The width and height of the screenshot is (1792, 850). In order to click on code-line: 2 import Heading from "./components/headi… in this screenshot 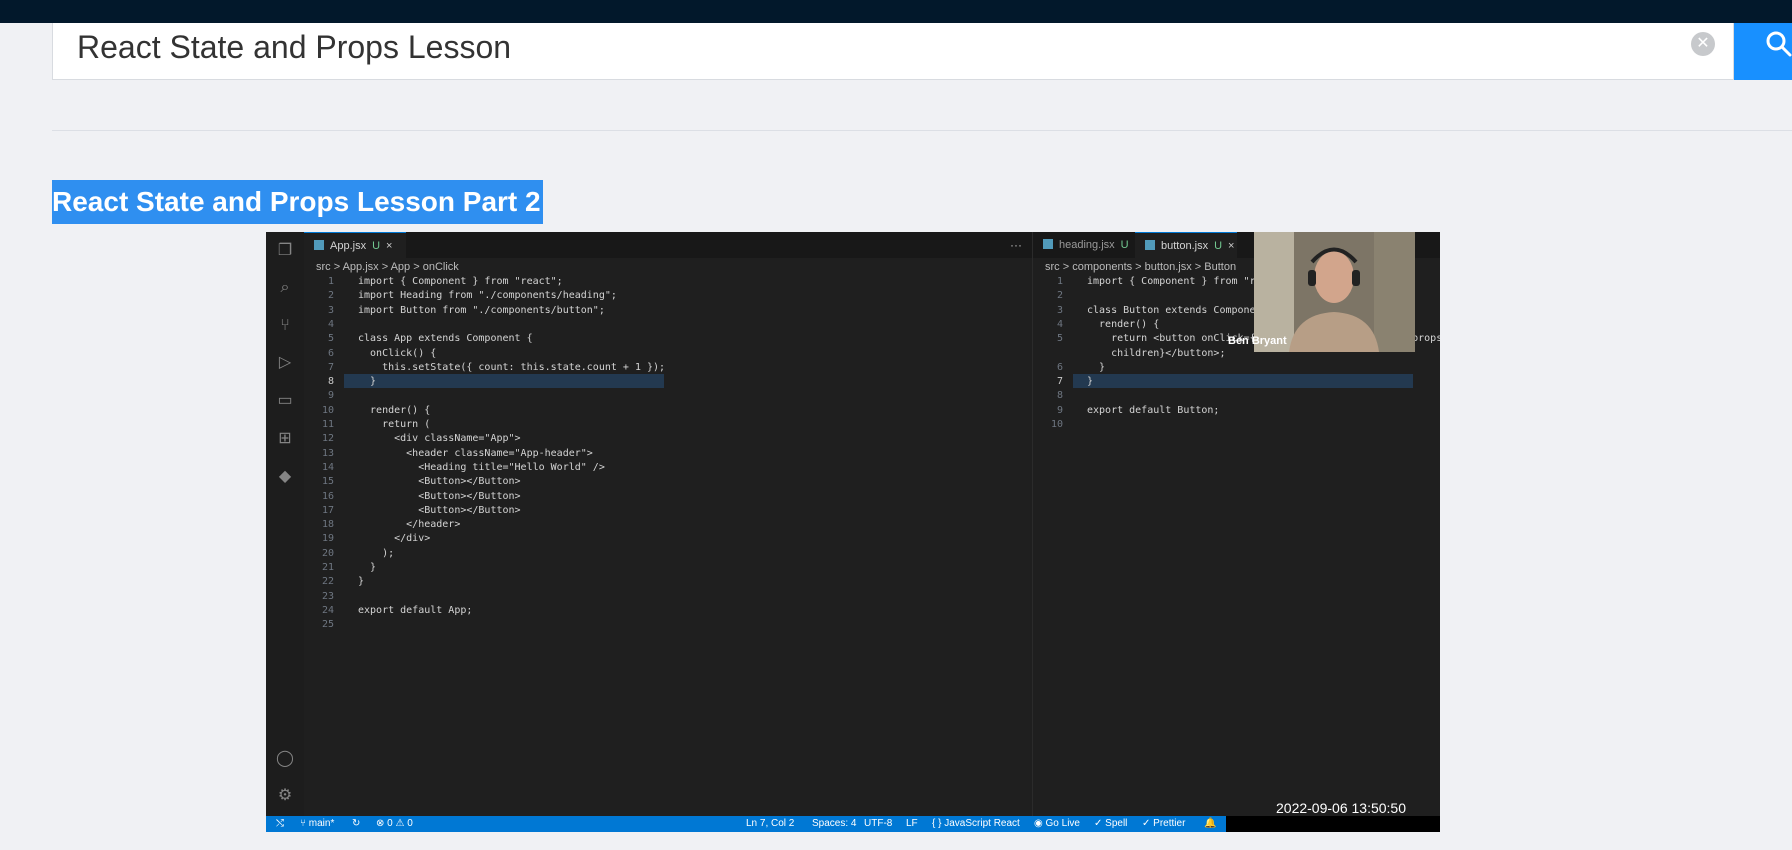, I will do `click(668, 297)`.